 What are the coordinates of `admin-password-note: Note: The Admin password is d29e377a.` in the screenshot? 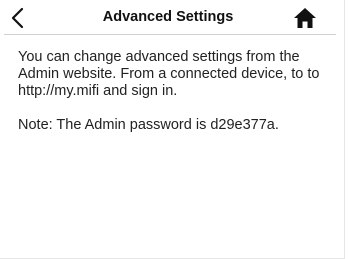 It's located at (148, 125).